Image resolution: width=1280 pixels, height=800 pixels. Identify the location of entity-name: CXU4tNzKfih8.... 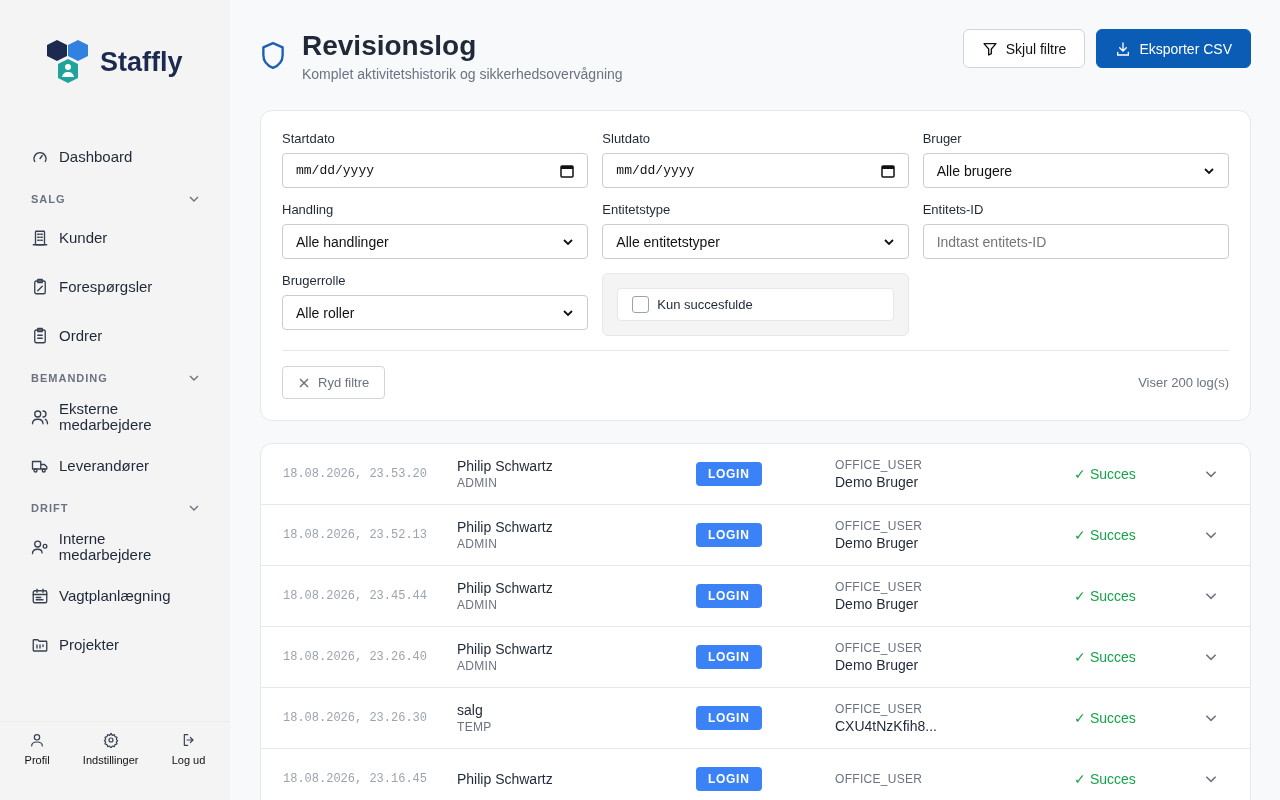
(886, 726).